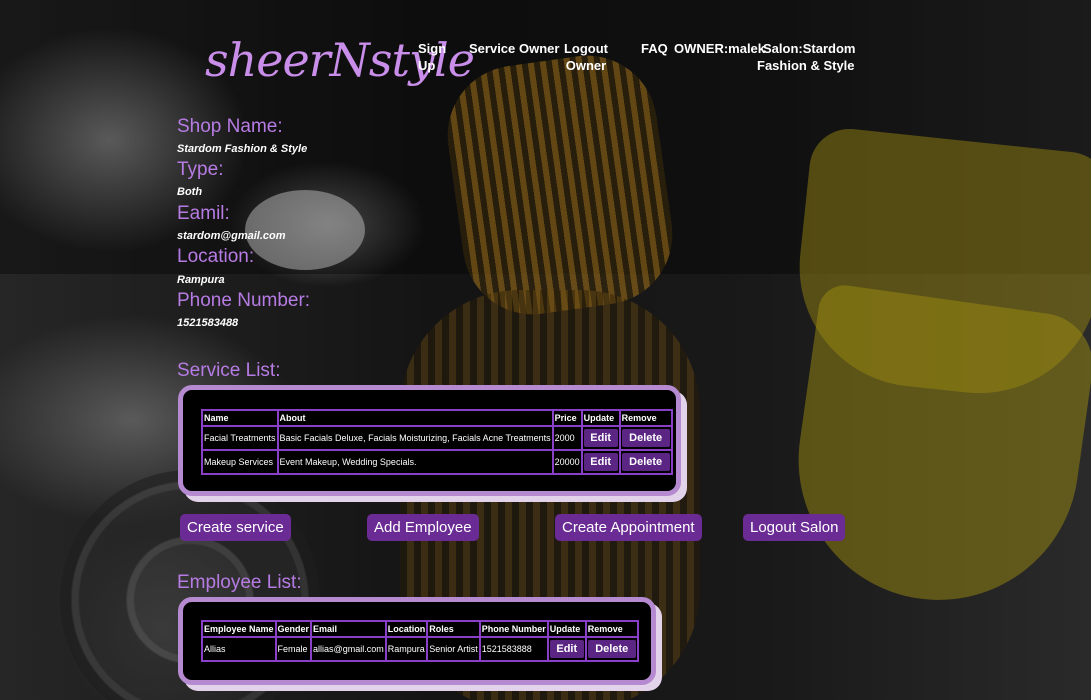 The image size is (1091, 700). Describe the element at coordinates (240, 438) in the screenshot. I see `service-name-cell: Facial Treatments` at that location.